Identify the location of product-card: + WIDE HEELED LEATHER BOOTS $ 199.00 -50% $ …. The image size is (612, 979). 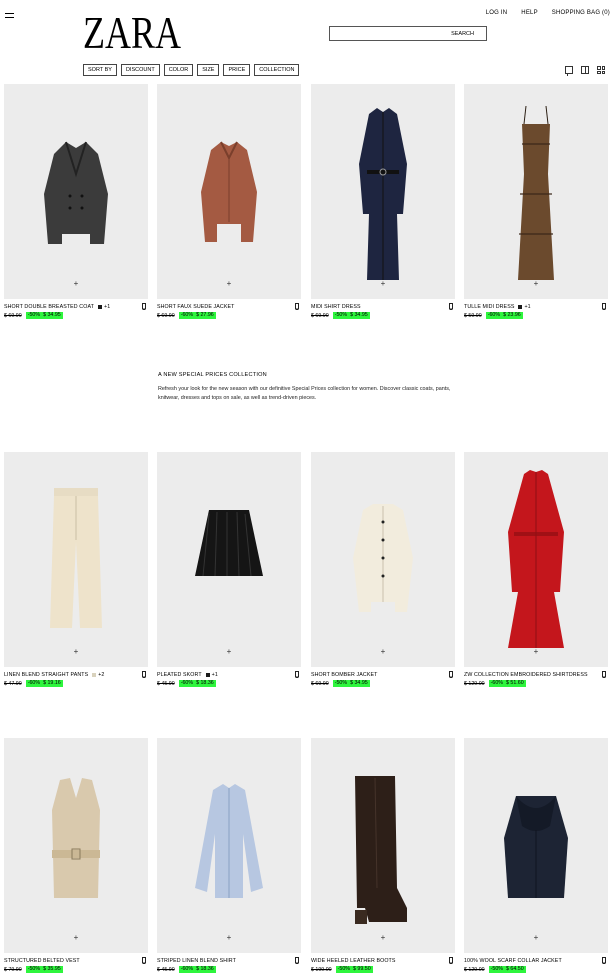
(383, 855).